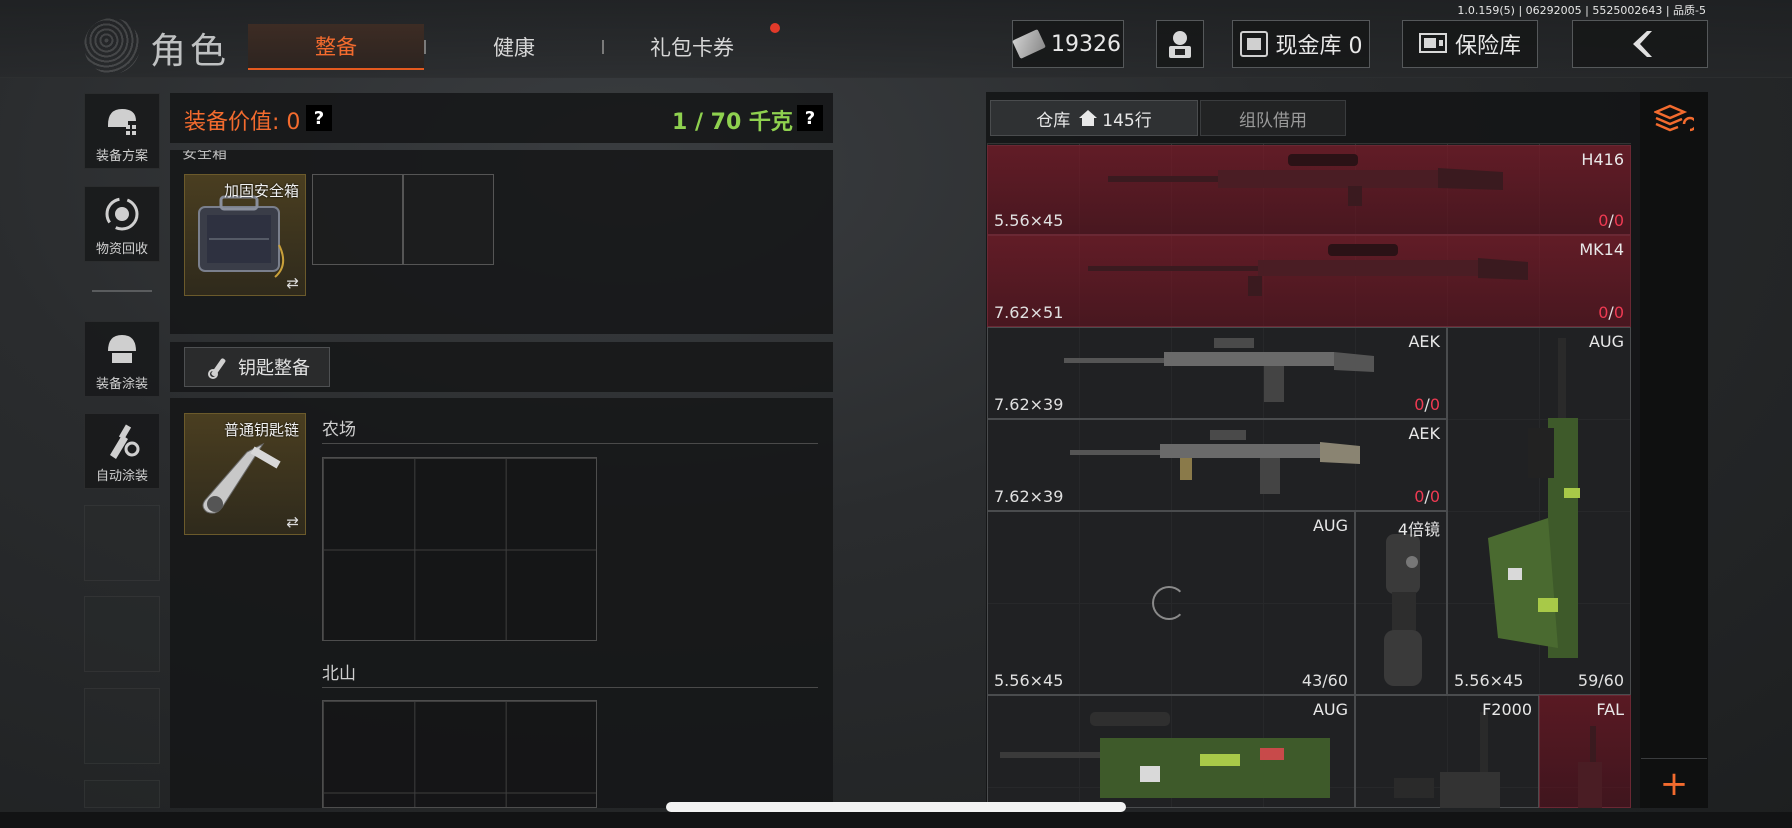 This screenshot has width=1792, height=828. I want to click on cash-vault-label: 现金库 0, so click(1319, 46).